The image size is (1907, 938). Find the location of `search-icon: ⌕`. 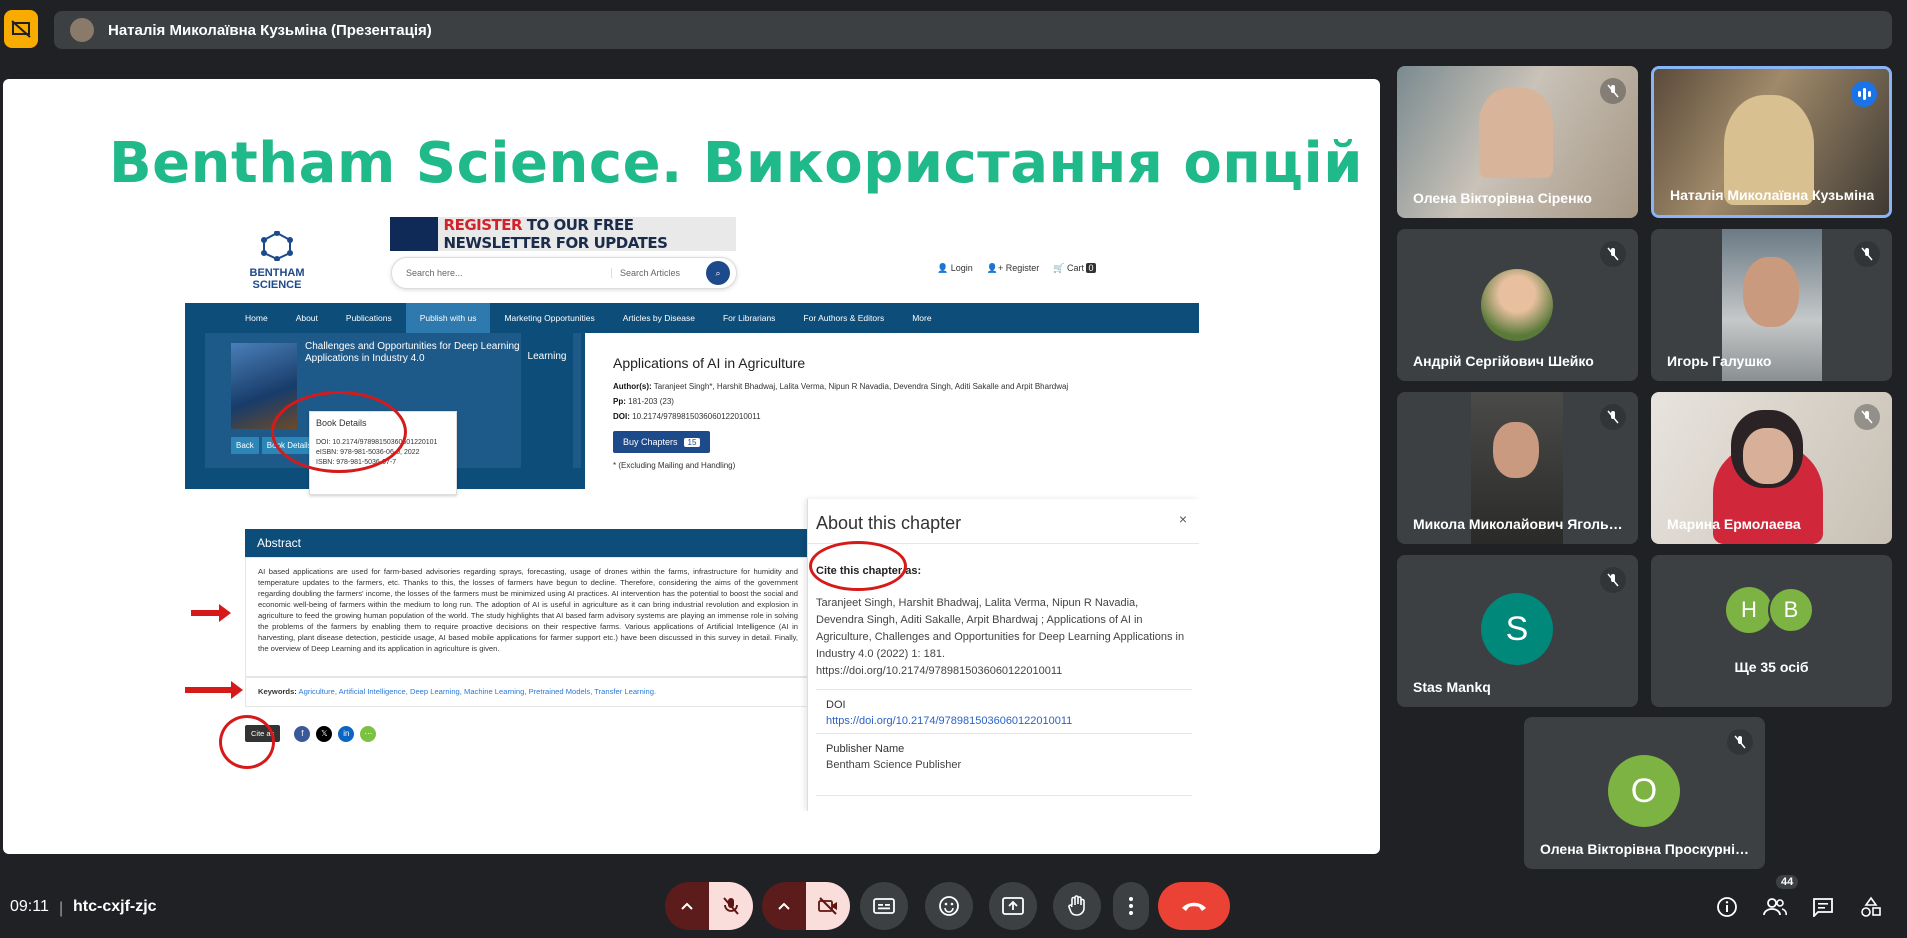

search-icon: ⌕ is located at coordinates (718, 273).